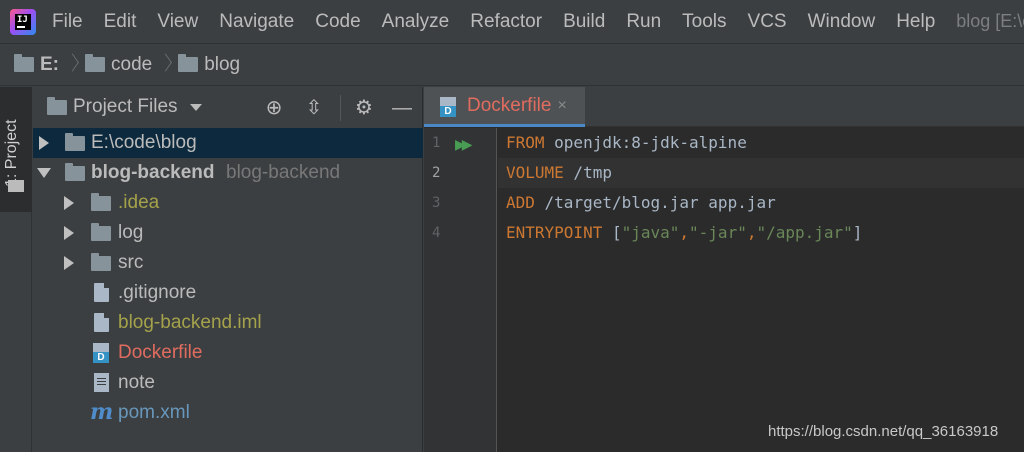 This screenshot has width=1024, height=452. I want to click on tree-item-label: blog-backend, so click(153, 172).